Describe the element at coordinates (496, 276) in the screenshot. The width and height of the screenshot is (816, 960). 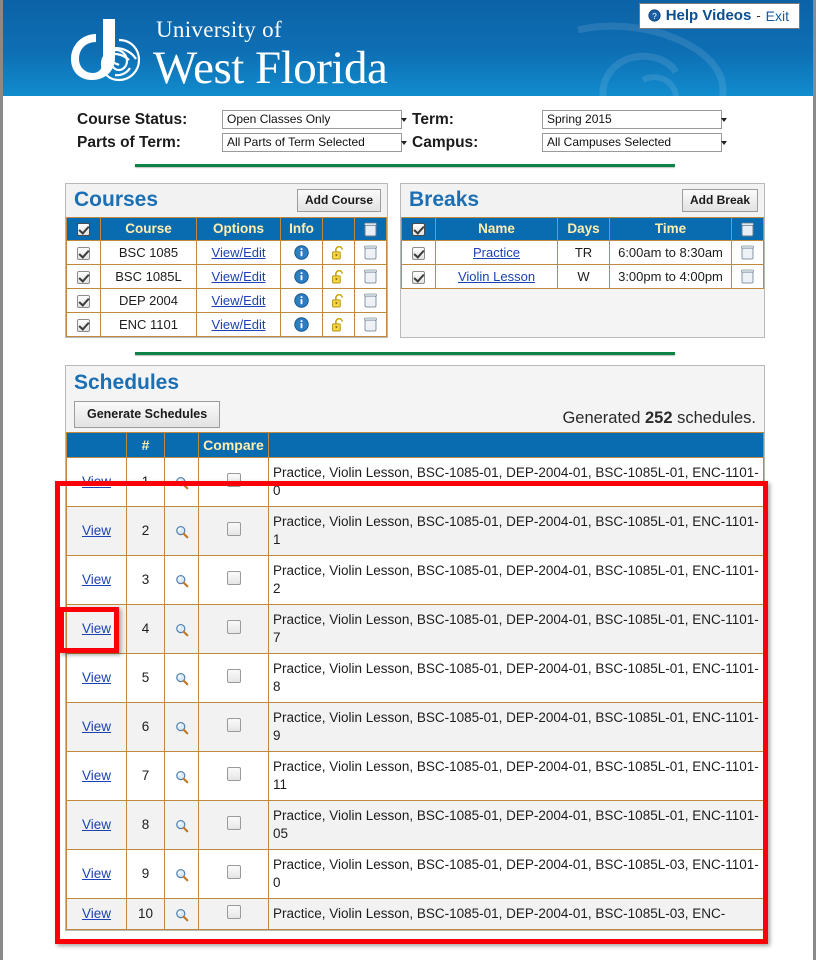
I see `break-name-link: Violin Lesson` at that location.